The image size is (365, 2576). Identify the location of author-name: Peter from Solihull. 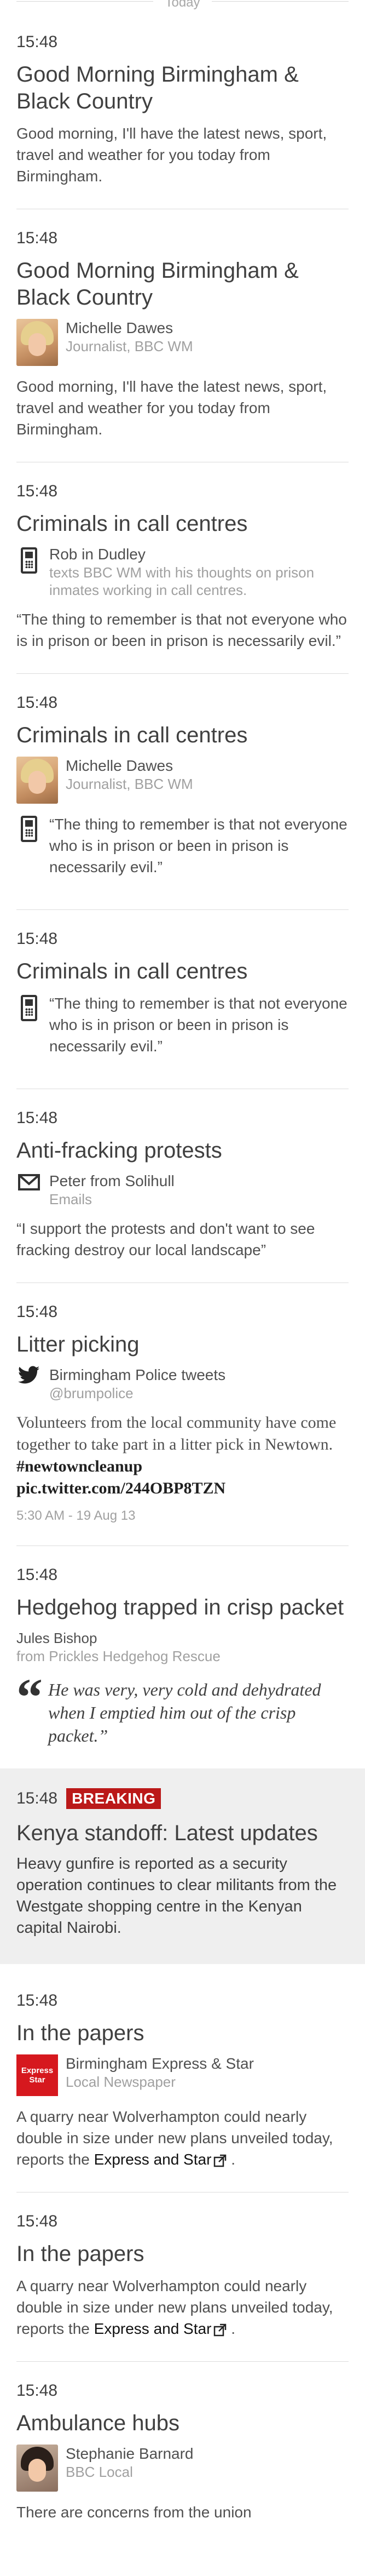
(112, 1180).